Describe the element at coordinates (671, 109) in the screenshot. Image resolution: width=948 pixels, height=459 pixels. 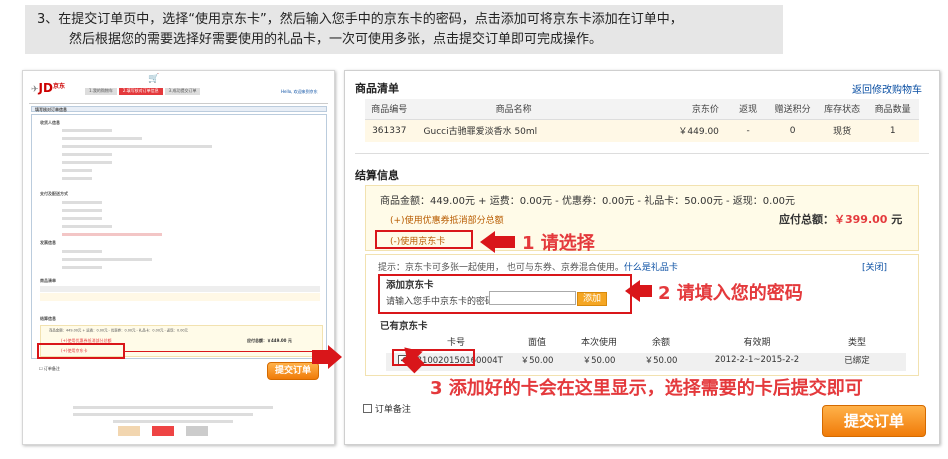
I see `col-header: 京东价` at that location.